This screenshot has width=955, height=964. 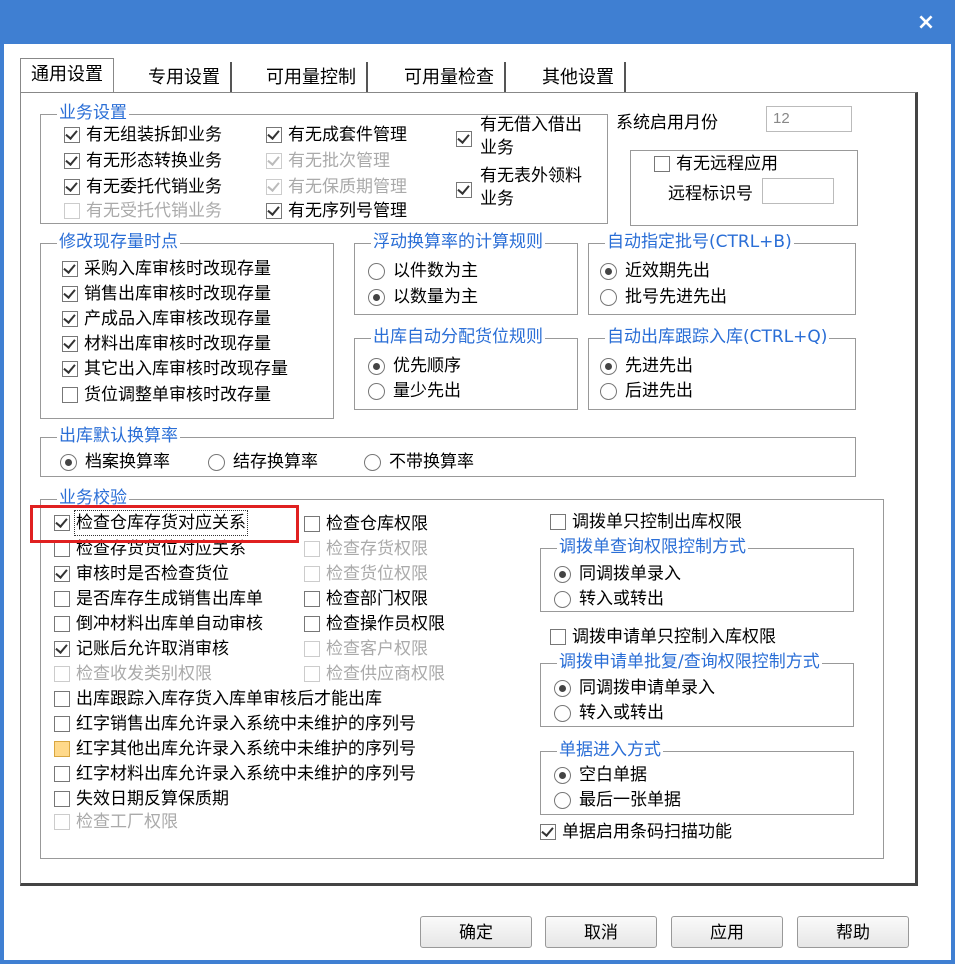 What do you see at coordinates (636, 832) in the screenshot?
I see `checkbox-barcode-scan: 单据启用条码扫描功能` at bounding box center [636, 832].